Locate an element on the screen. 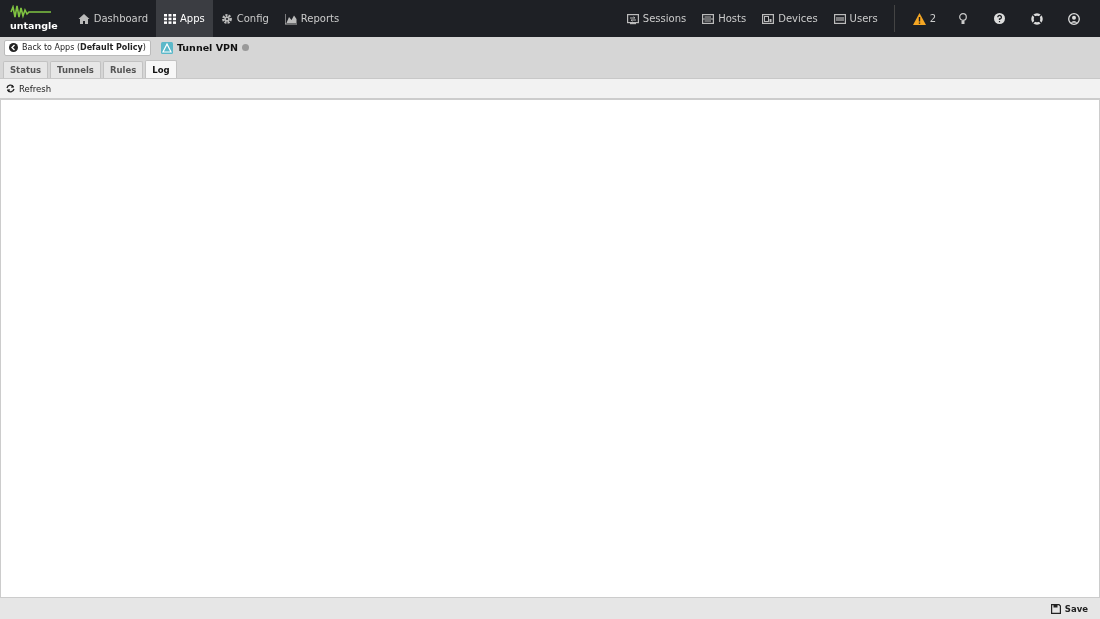  nav-item: Config is located at coordinates (244, 18).